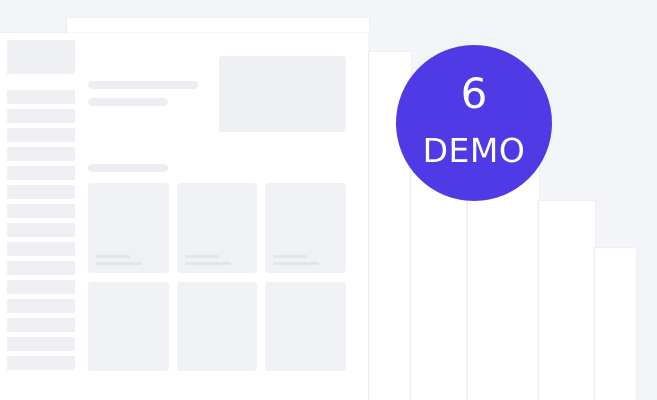 The image size is (657, 400). Describe the element at coordinates (128, 102) in the screenshot. I see `subheading-placeholder` at that location.